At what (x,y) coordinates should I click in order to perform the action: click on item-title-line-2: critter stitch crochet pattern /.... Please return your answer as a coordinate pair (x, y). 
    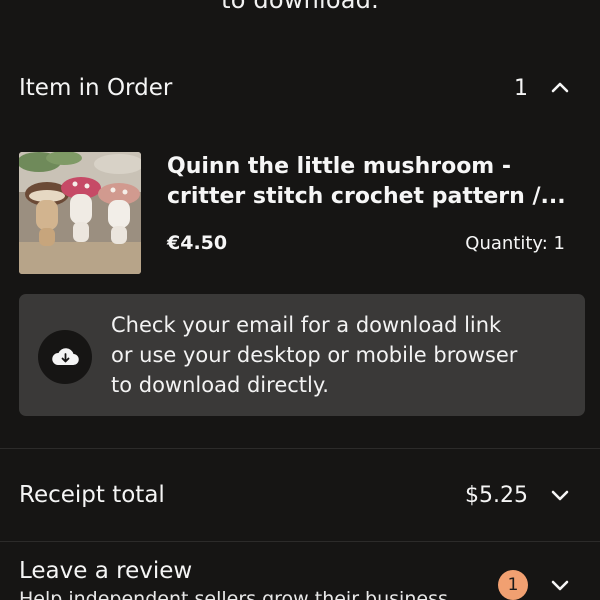
    Looking at the image, I should click on (366, 196).